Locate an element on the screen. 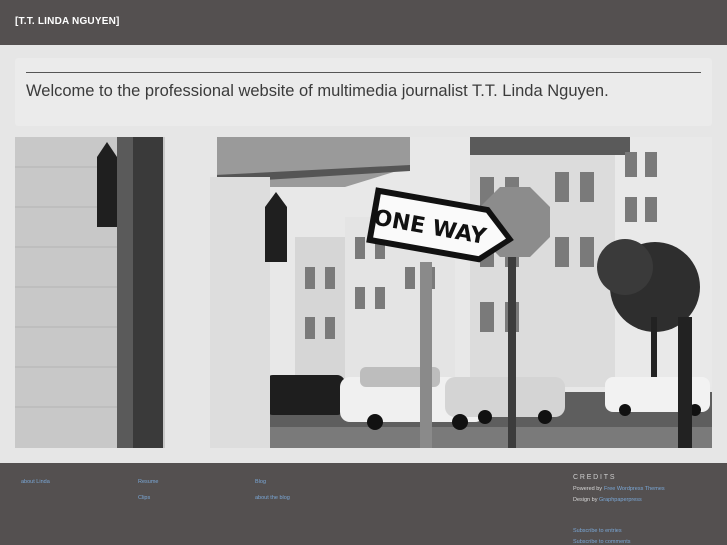 The image size is (727, 545). footer-link-blog: Blog is located at coordinates (260, 482).